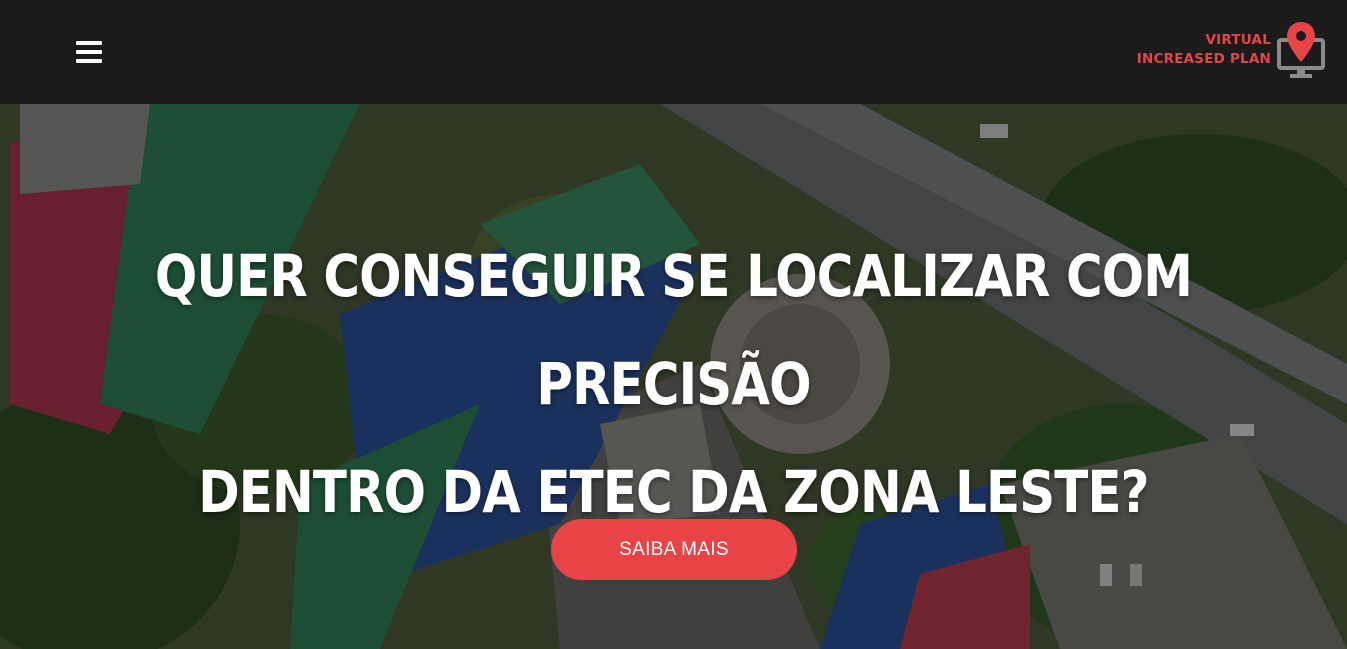  I want to click on headline-line2: DENTRO DA ETEC DA ZONA LESTE?, so click(673, 492).